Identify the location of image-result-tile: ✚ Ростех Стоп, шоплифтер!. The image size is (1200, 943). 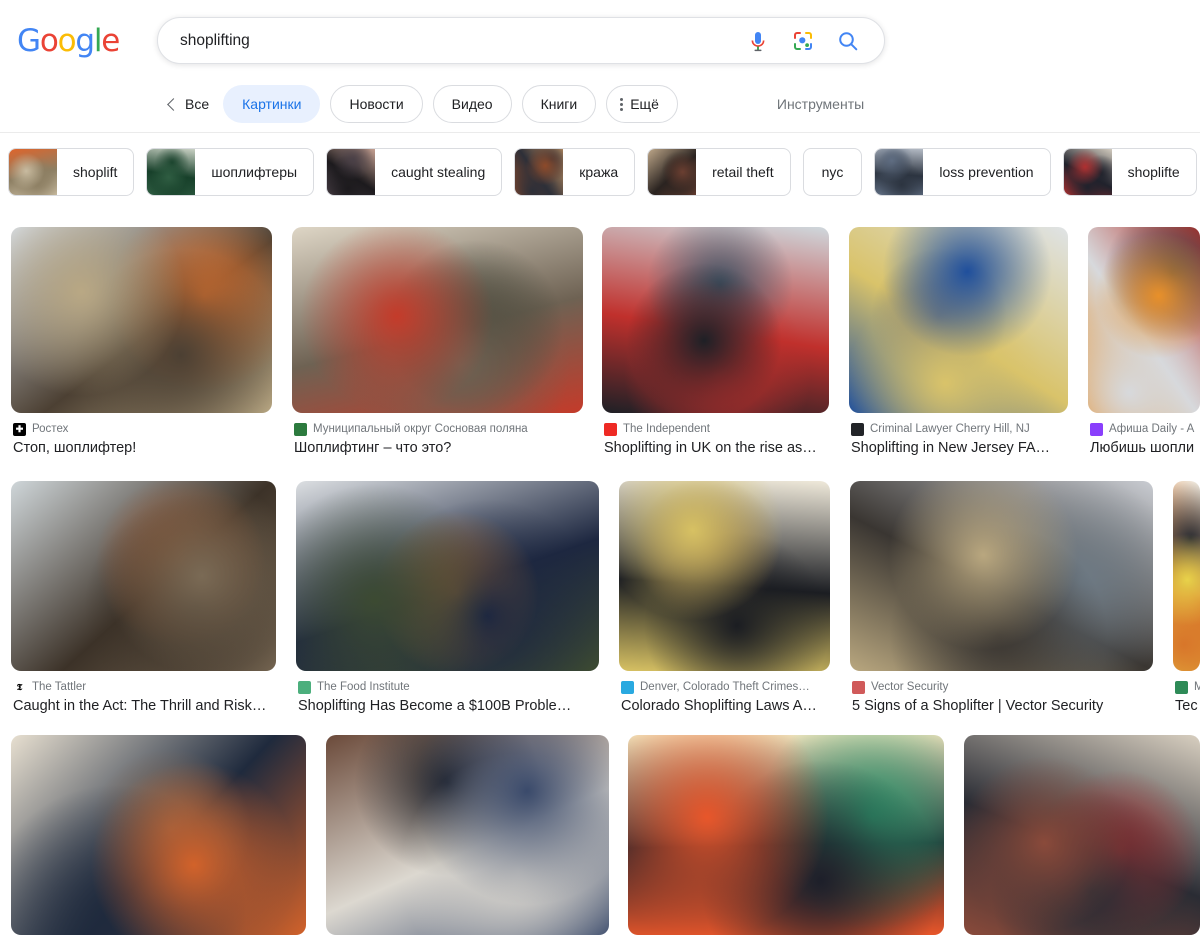
(141, 342).